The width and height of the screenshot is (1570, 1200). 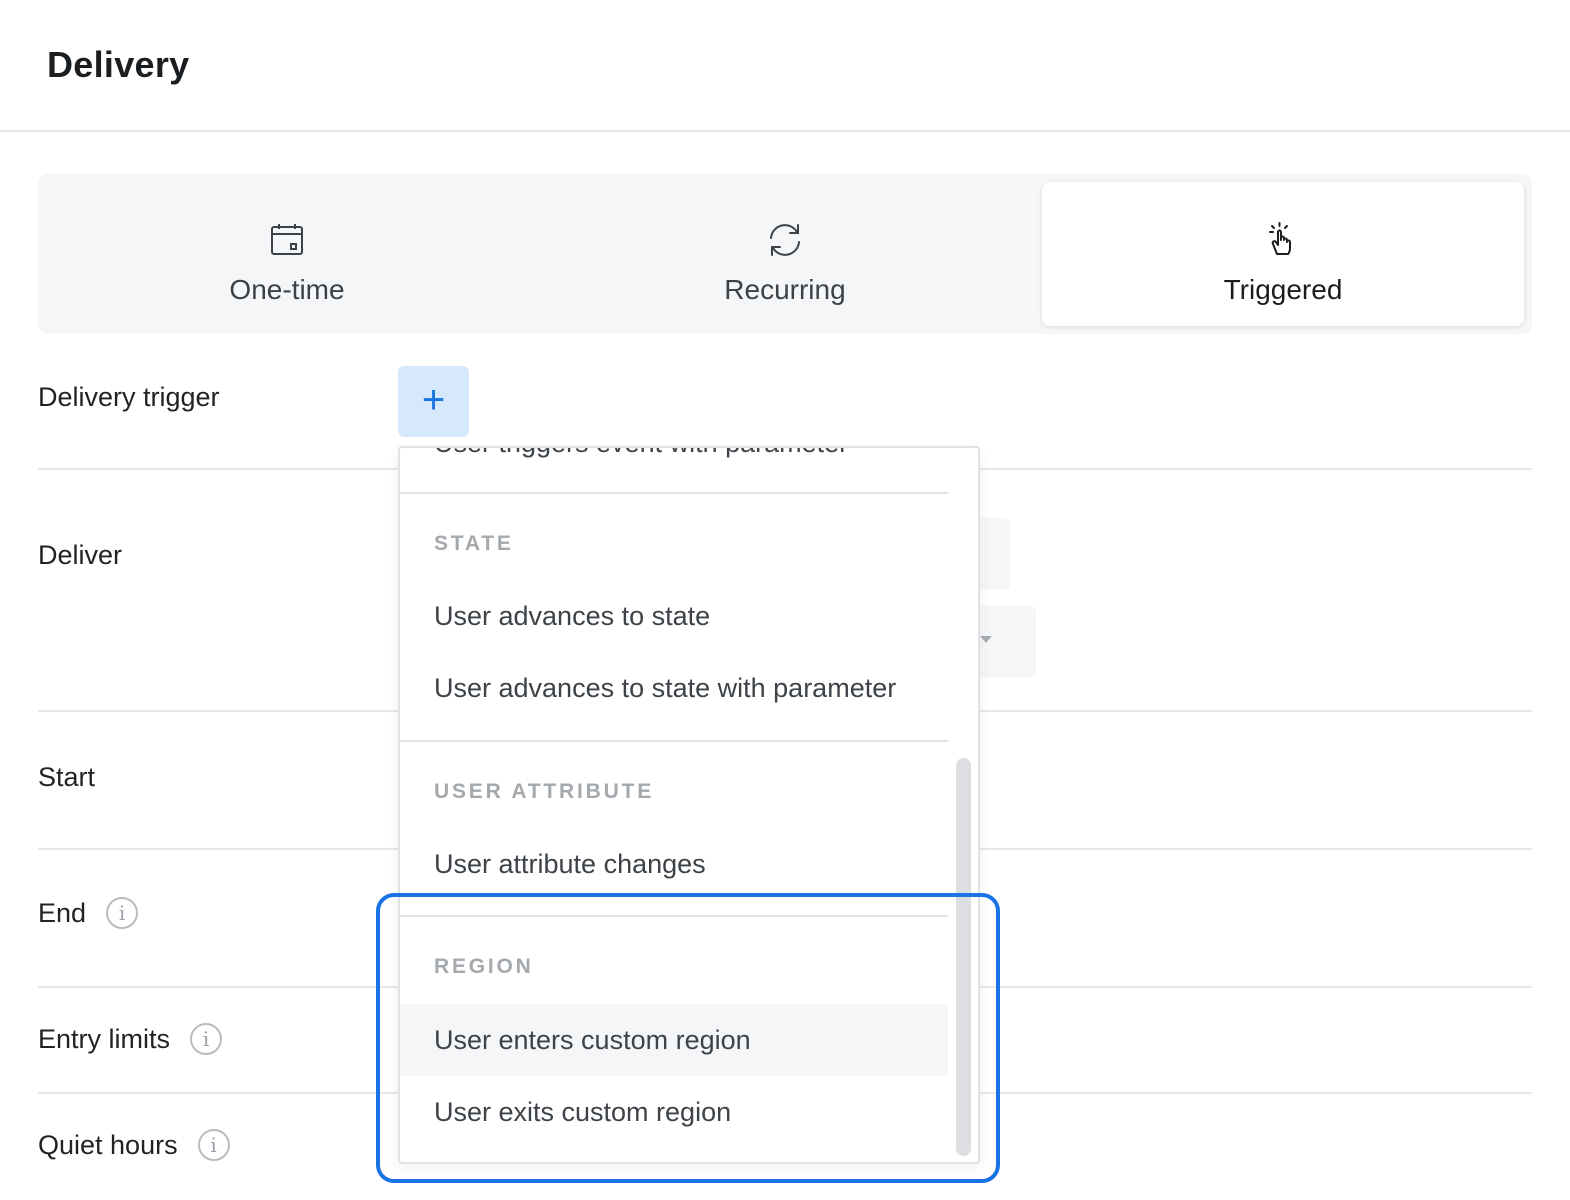 I want to click on pointer-hand-icon, so click(x=1280, y=238).